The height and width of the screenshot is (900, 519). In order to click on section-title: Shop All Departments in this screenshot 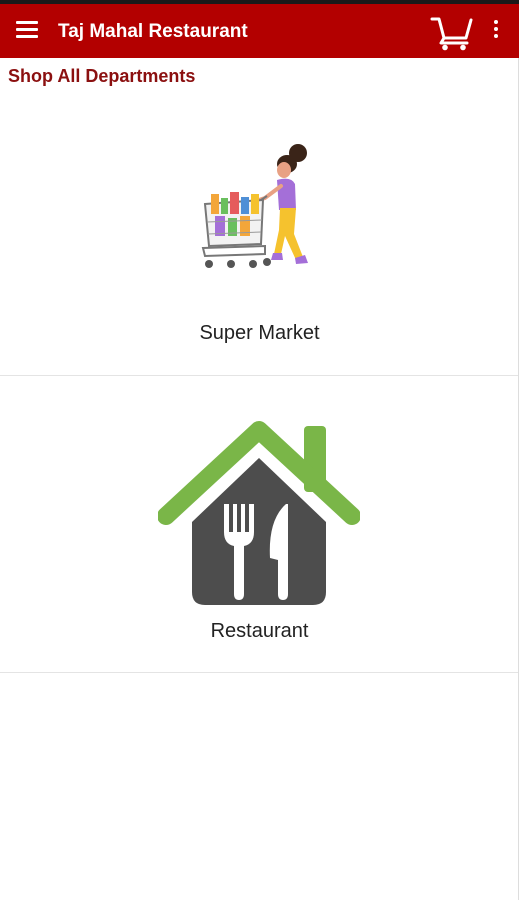, I will do `click(102, 76)`.